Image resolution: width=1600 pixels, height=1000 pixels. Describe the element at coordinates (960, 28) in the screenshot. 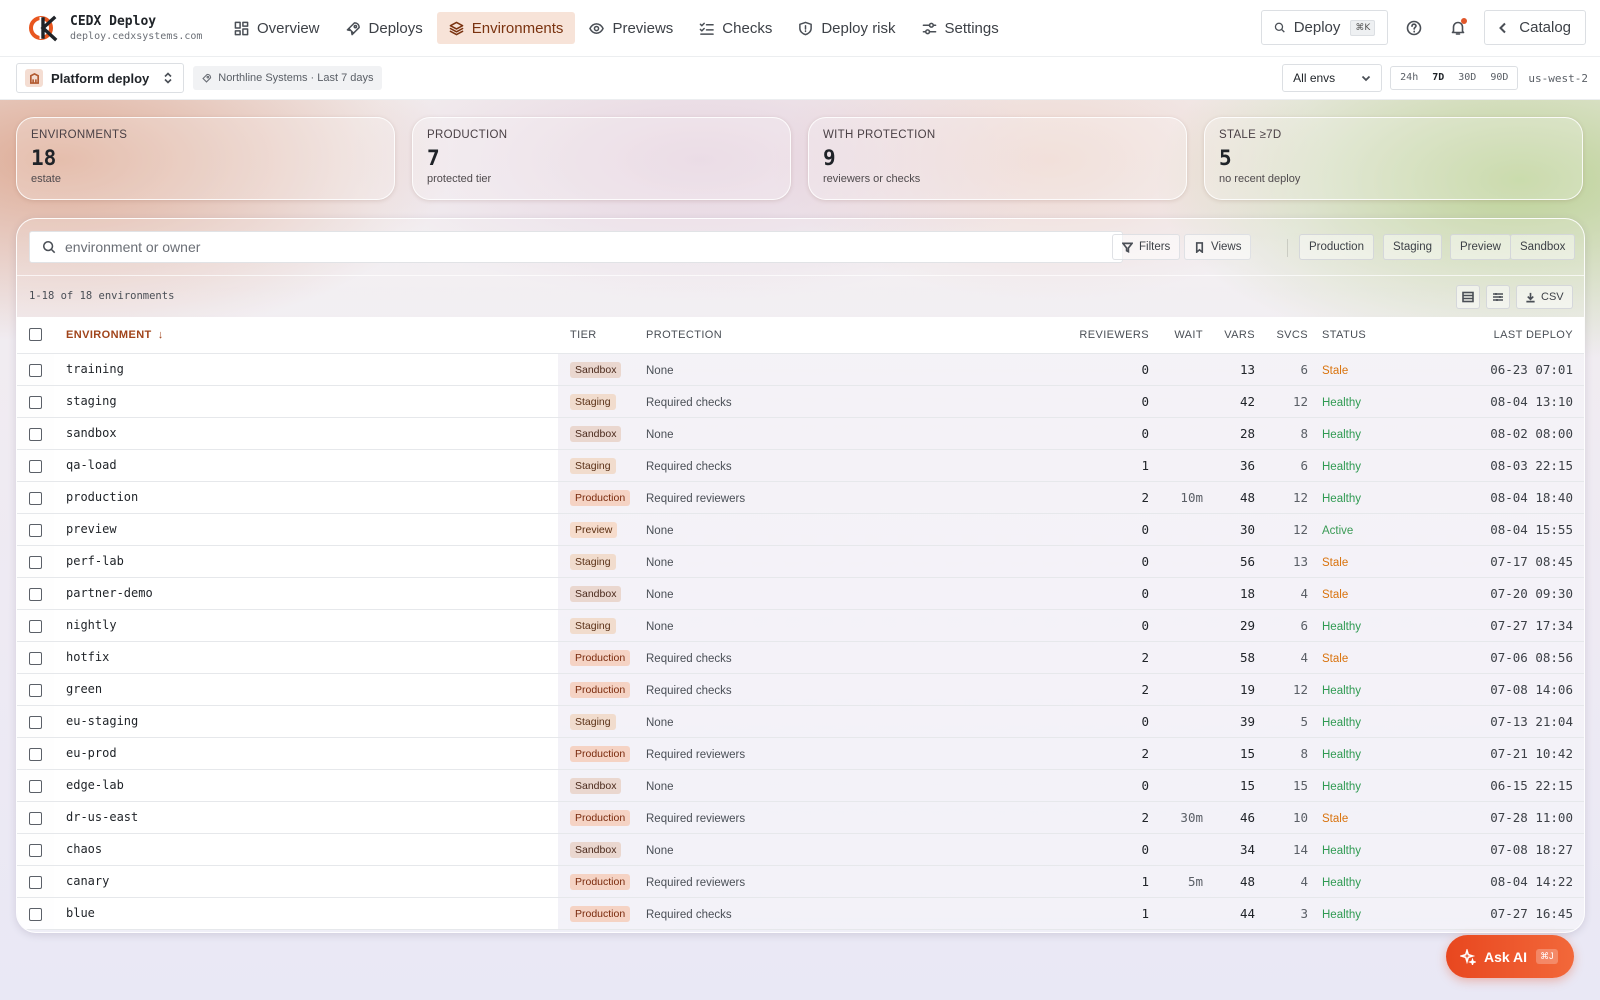

I see `nav-item-settings: Settings` at that location.